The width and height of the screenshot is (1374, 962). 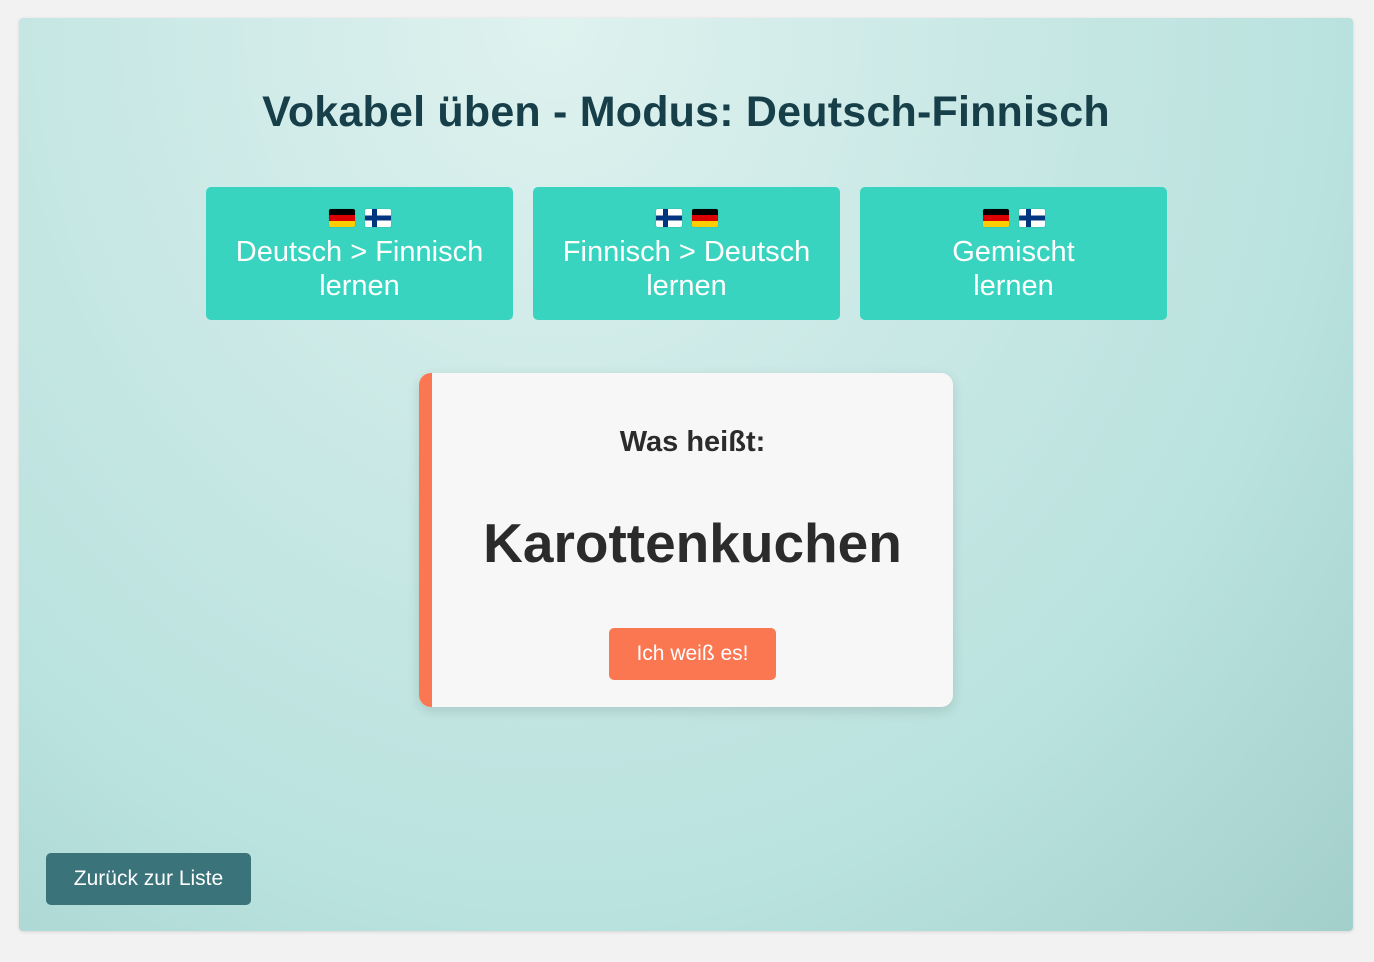 What do you see at coordinates (359, 269) in the screenshot?
I see `mode-label: Deutsch > Finnisch lernen` at bounding box center [359, 269].